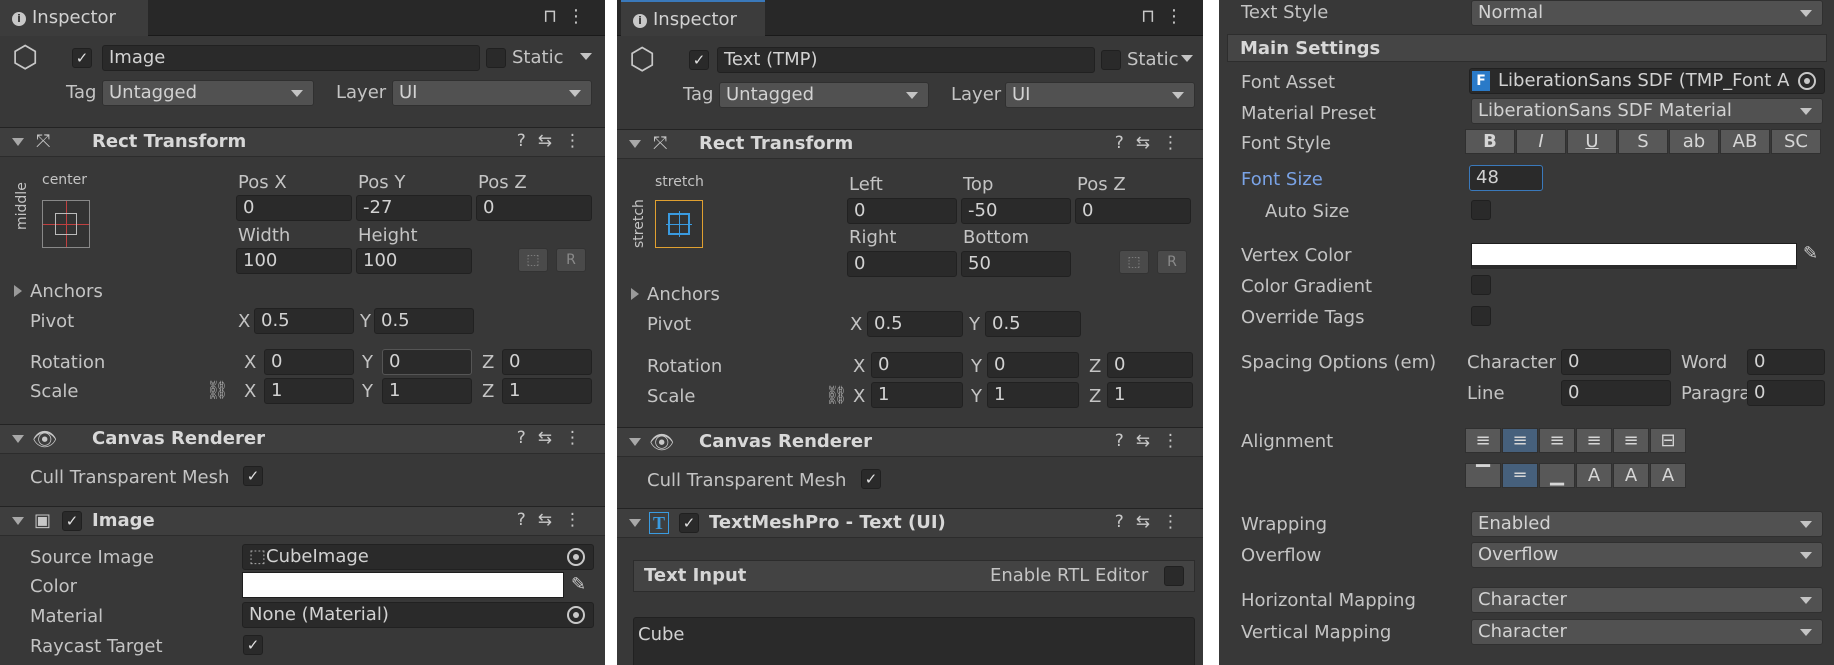  I want to click on right-field: 0, so click(902, 264).